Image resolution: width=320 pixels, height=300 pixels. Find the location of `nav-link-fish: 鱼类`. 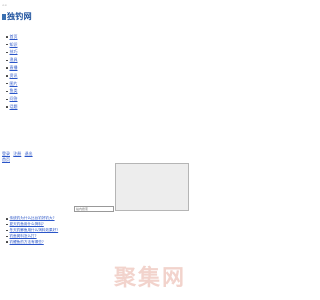

nav-link-fish: 鱼类 is located at coordinates (14, 91).